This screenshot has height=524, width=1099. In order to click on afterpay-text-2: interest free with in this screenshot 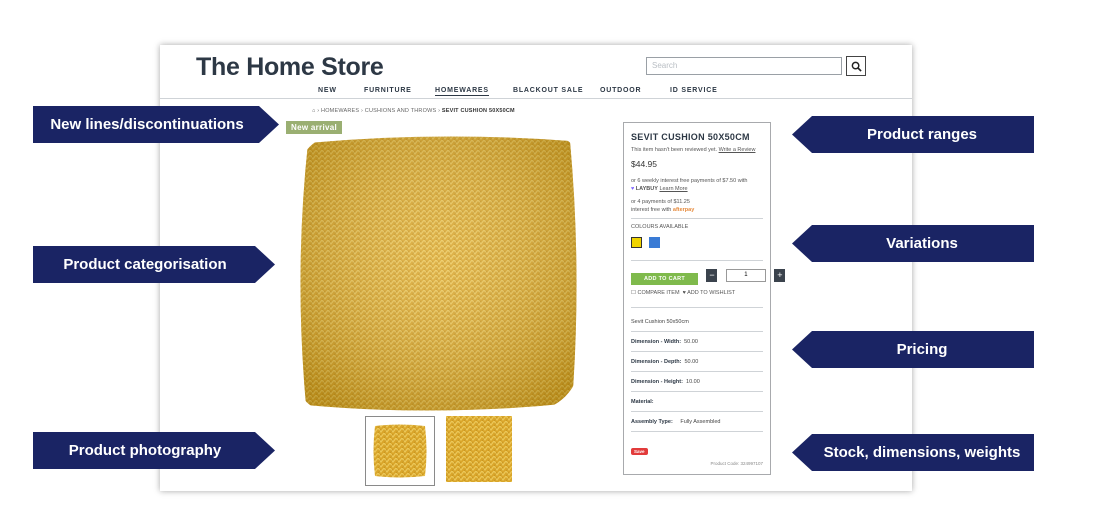, I will do `click(651, 210)`.